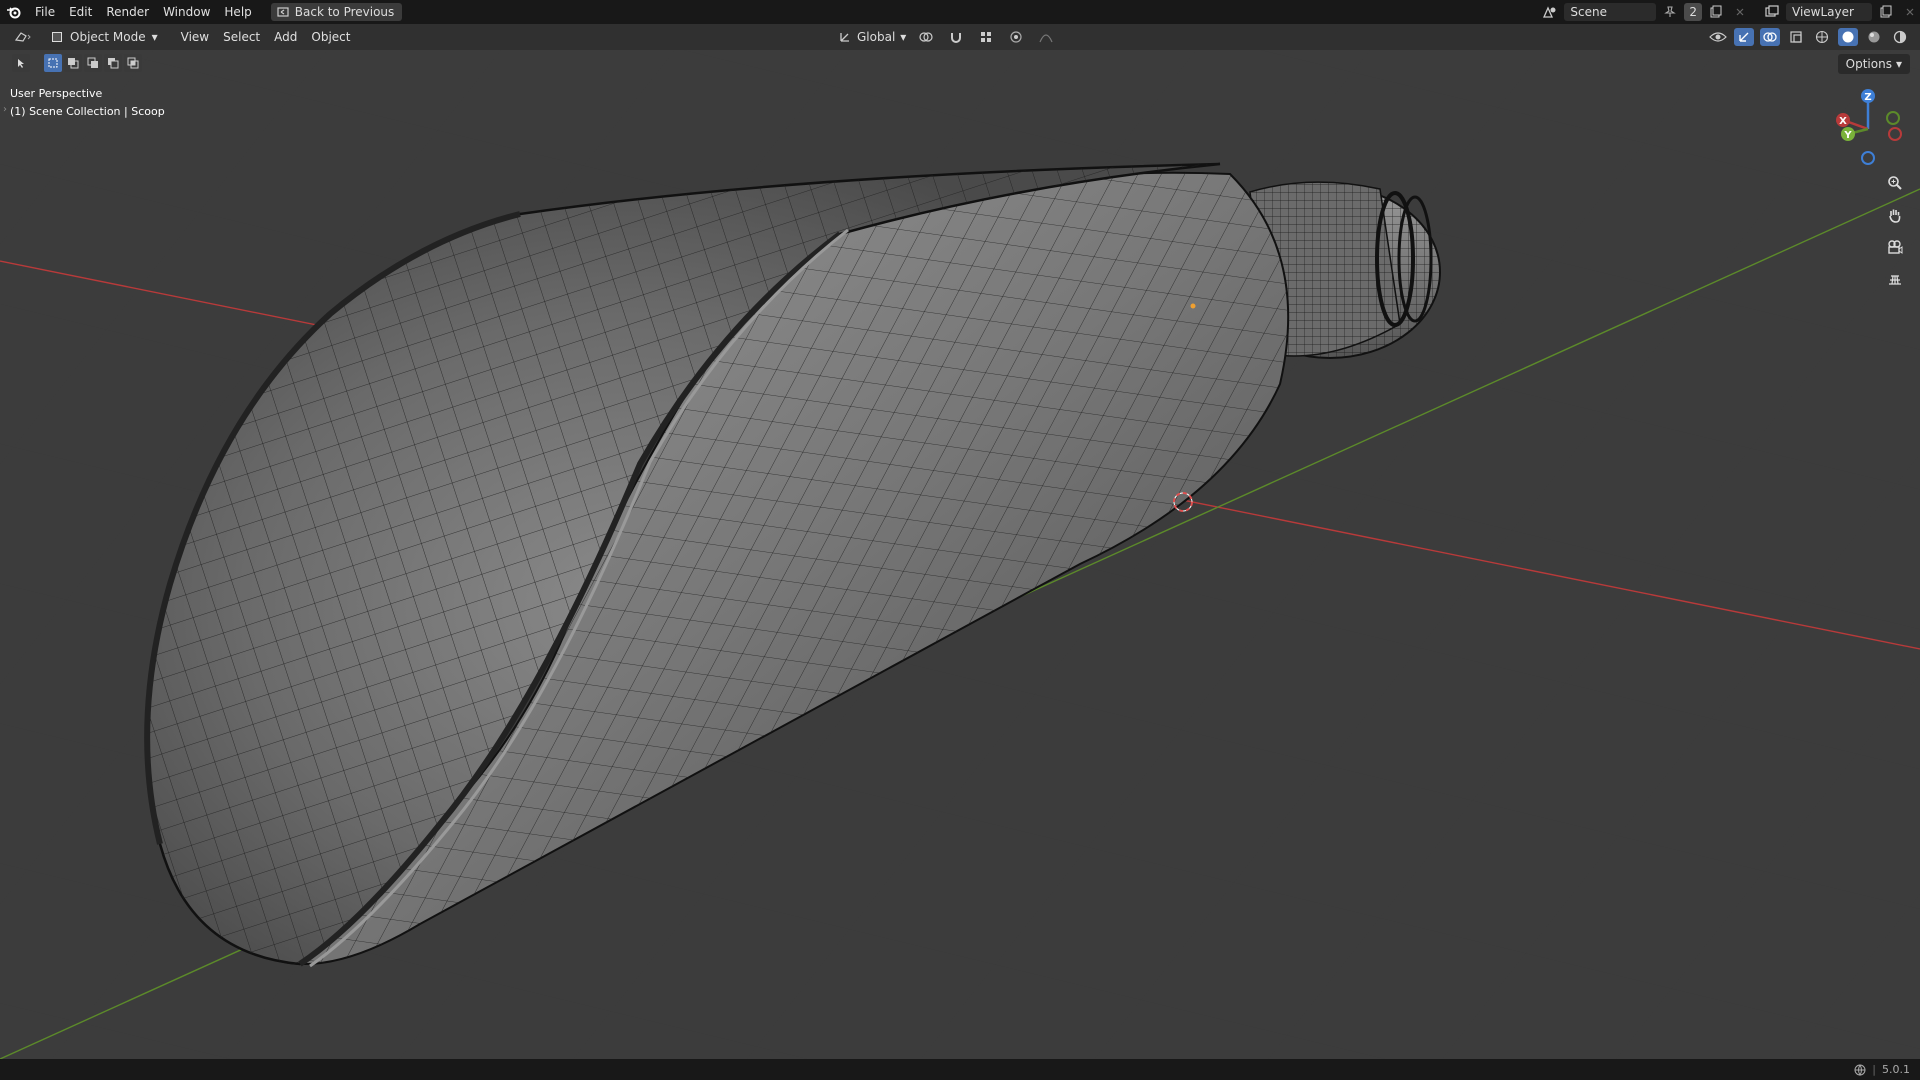 Image resolution: width=1920 pixels, height=1080 pixels. Describe the element at coordinates (285, 37) in the screenshot. I see `menu-add: Add` at that location.